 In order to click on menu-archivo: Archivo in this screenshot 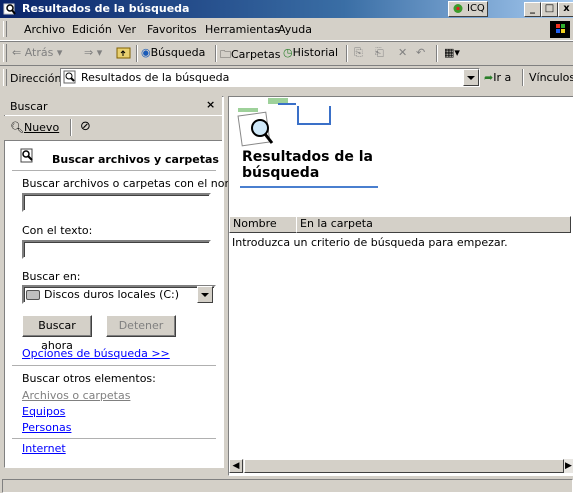, I will do `click(44, 29)`.